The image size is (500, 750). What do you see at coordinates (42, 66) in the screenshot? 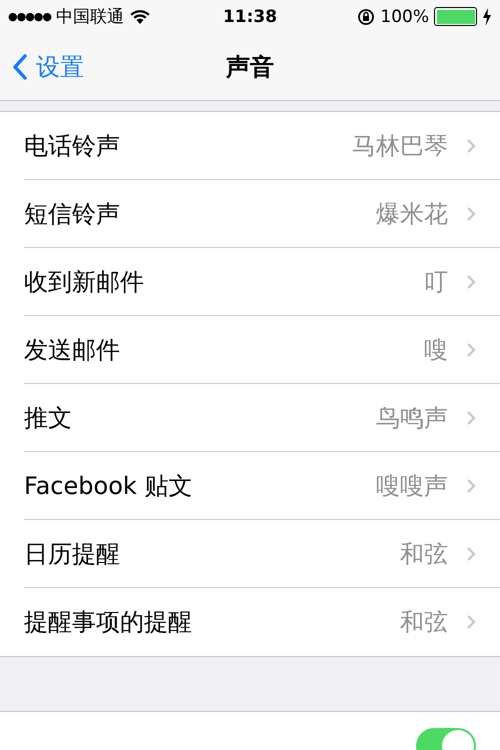
I see `back-button: 设置` at bounding box center [42, 66].